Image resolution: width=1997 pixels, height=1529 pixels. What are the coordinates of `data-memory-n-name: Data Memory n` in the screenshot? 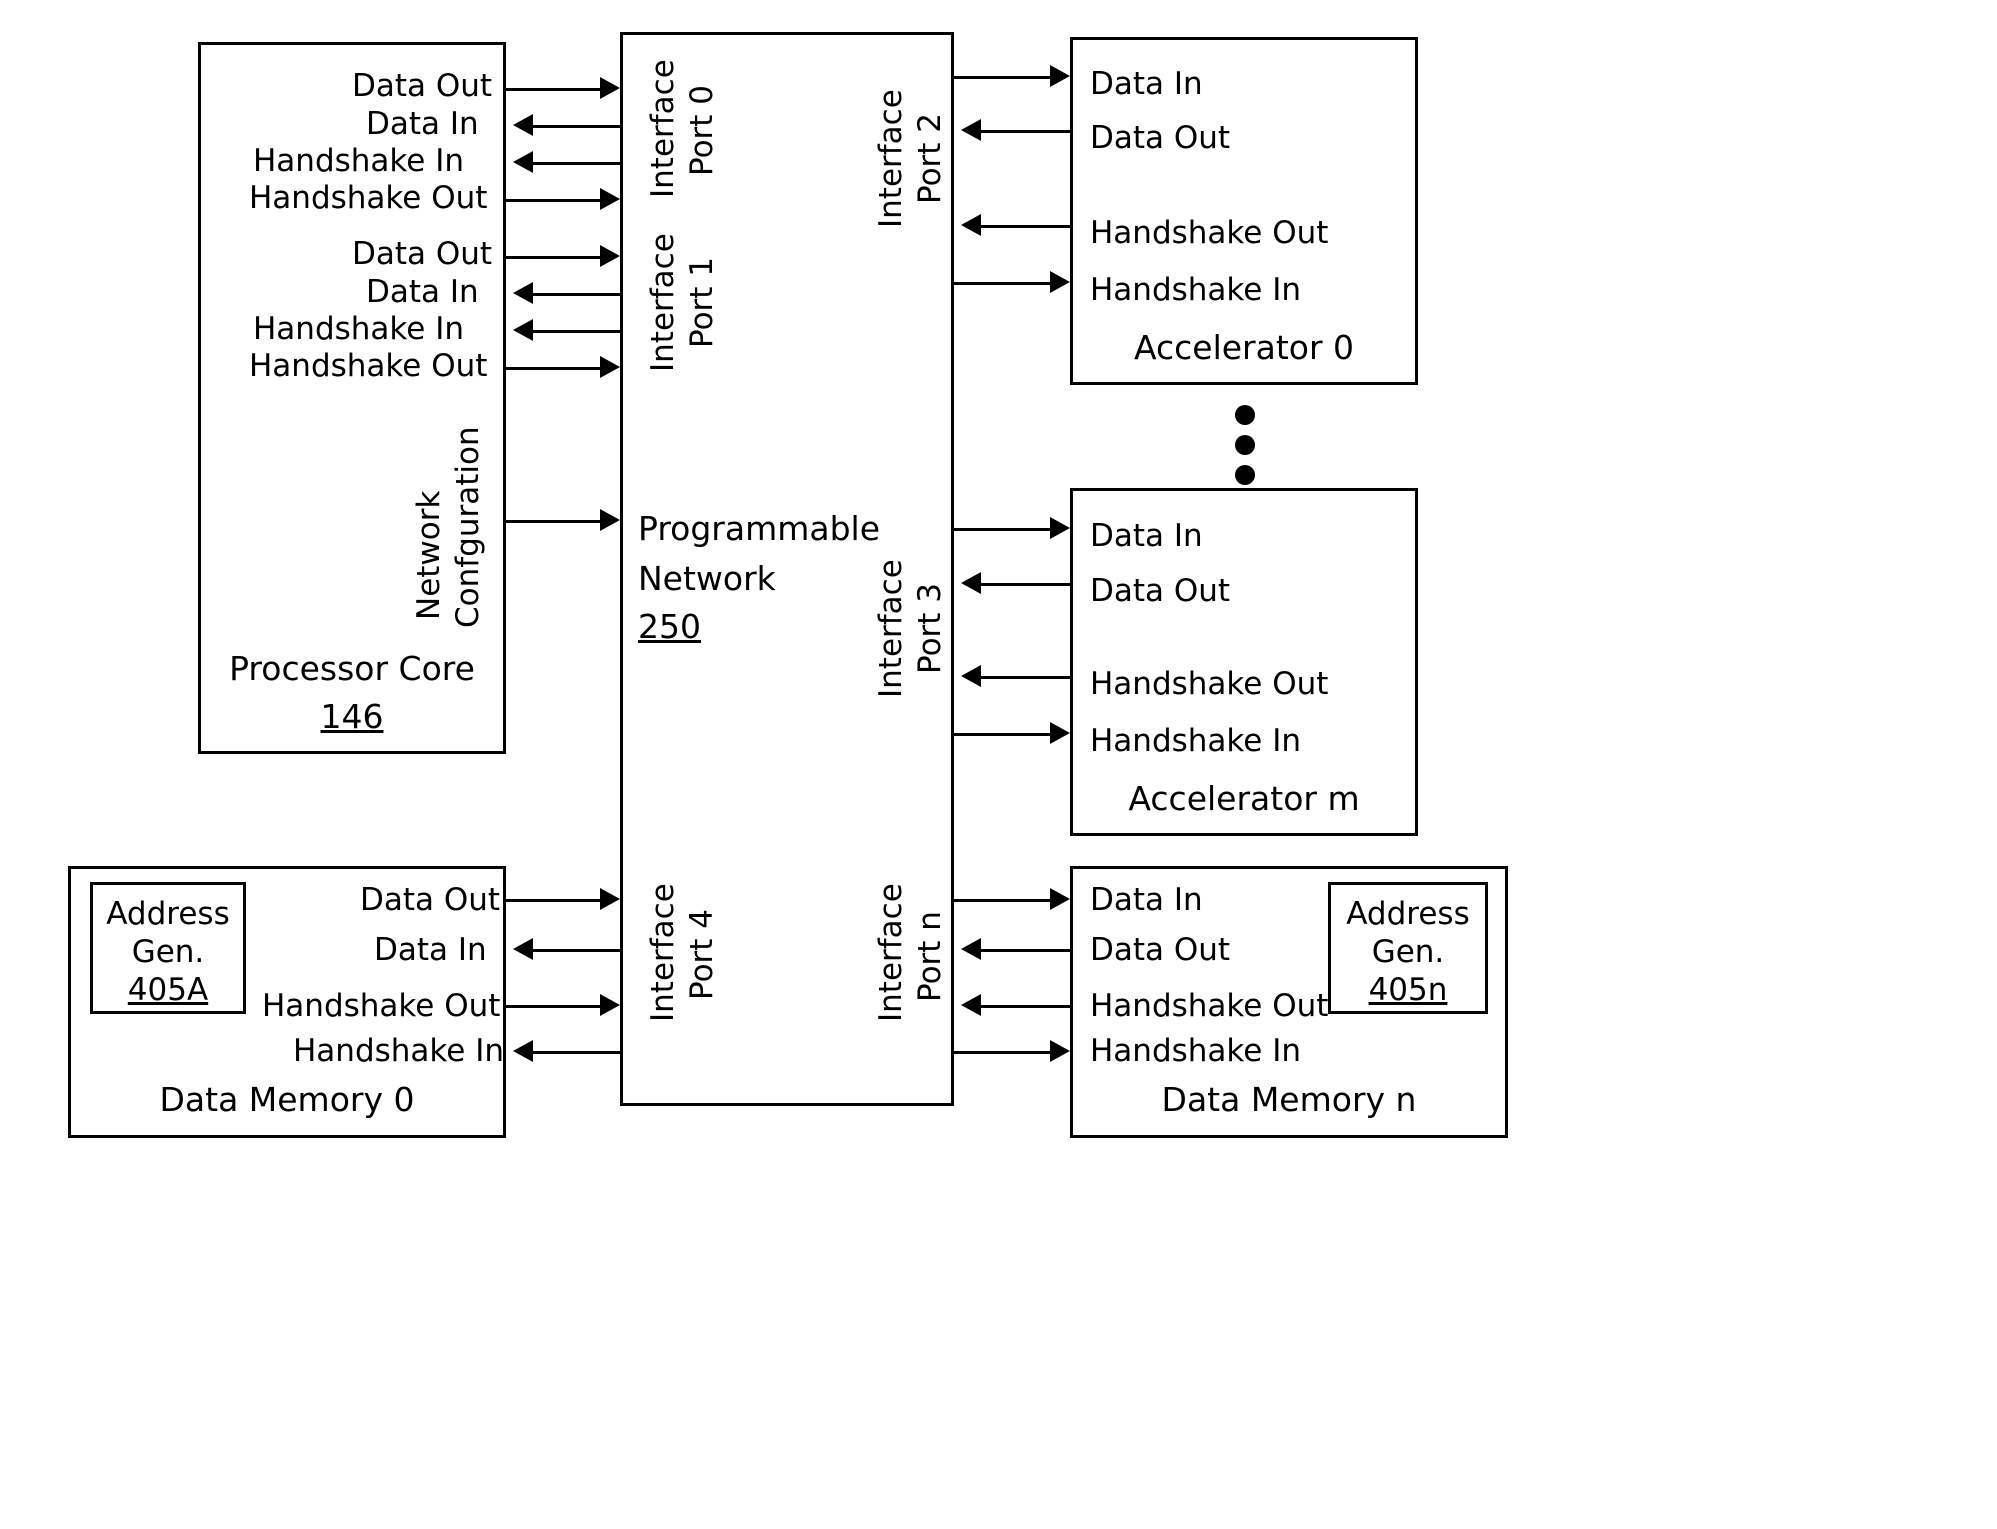 It's located at (1289, 1099).